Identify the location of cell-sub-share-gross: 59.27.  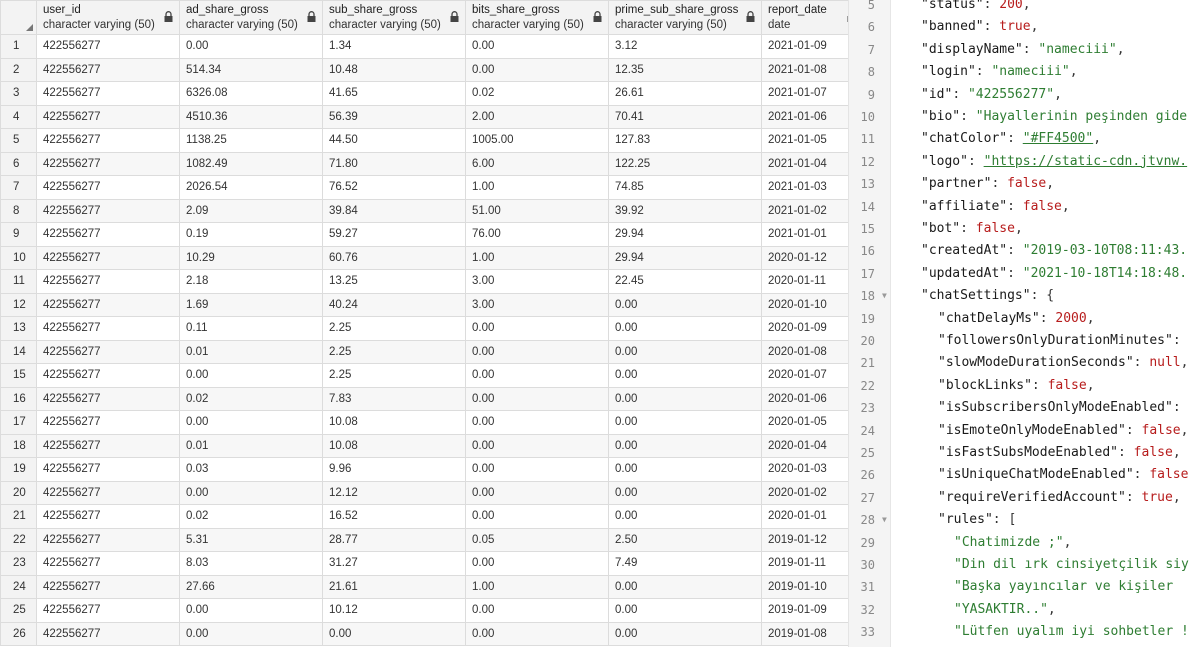
(394, 234).